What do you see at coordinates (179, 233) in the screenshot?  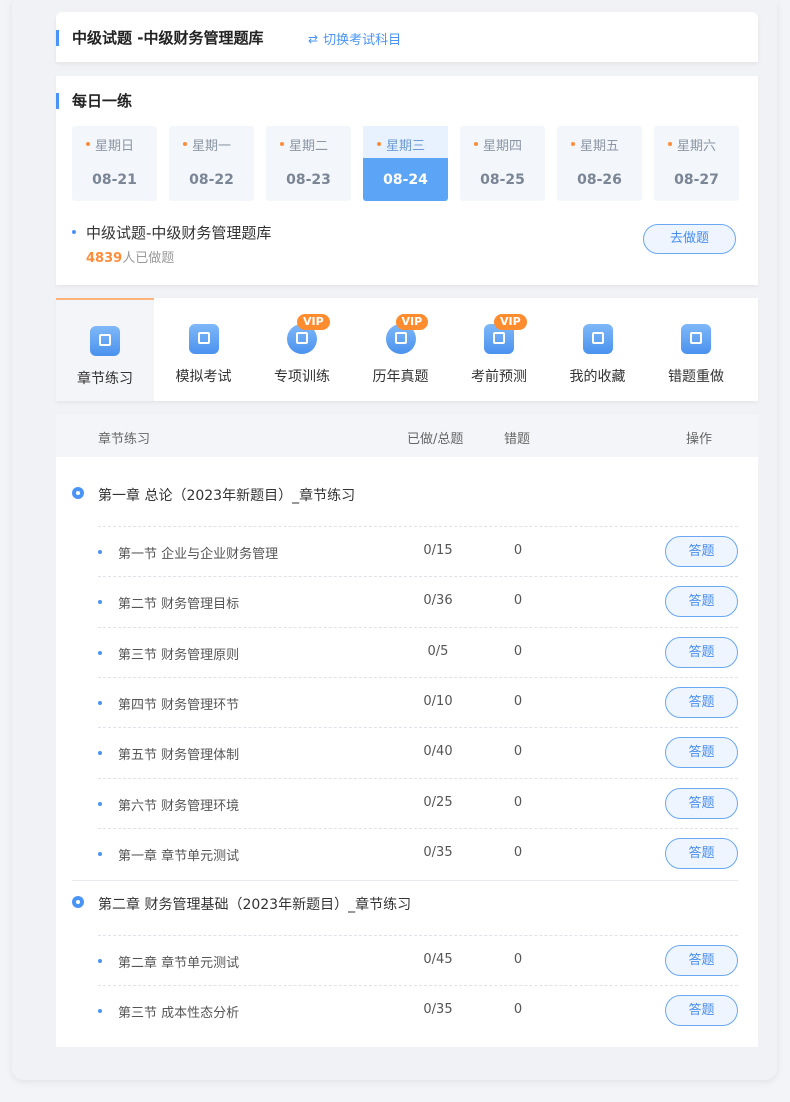 I see `daily-item-name: 中级试题-中级财务管理题库` at bounding box center [179, 233].